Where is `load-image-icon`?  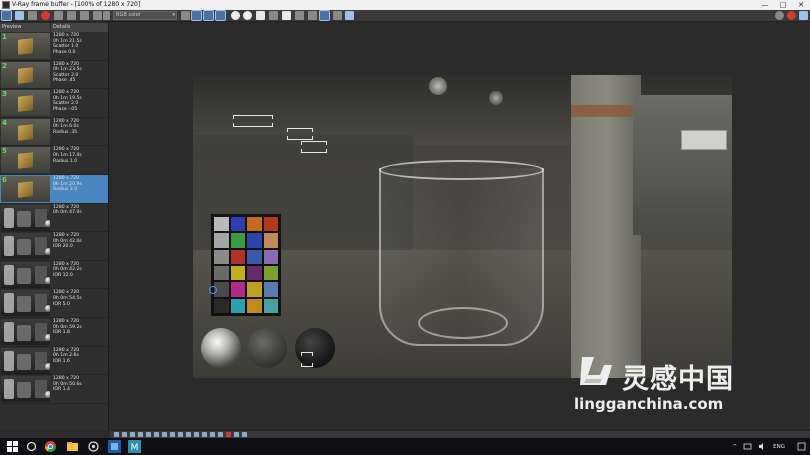 load-image-icon is located at coordinates (273, 15).